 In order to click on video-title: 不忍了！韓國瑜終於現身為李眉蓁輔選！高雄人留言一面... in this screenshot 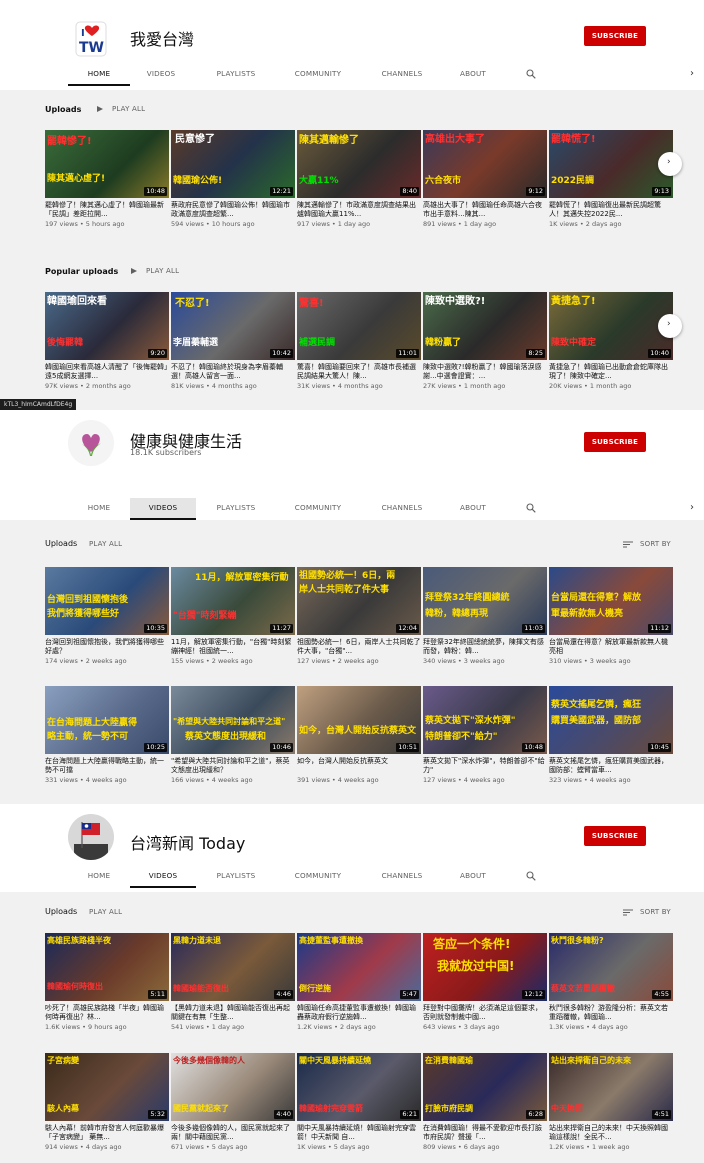, I will do `click(233, 372)`.